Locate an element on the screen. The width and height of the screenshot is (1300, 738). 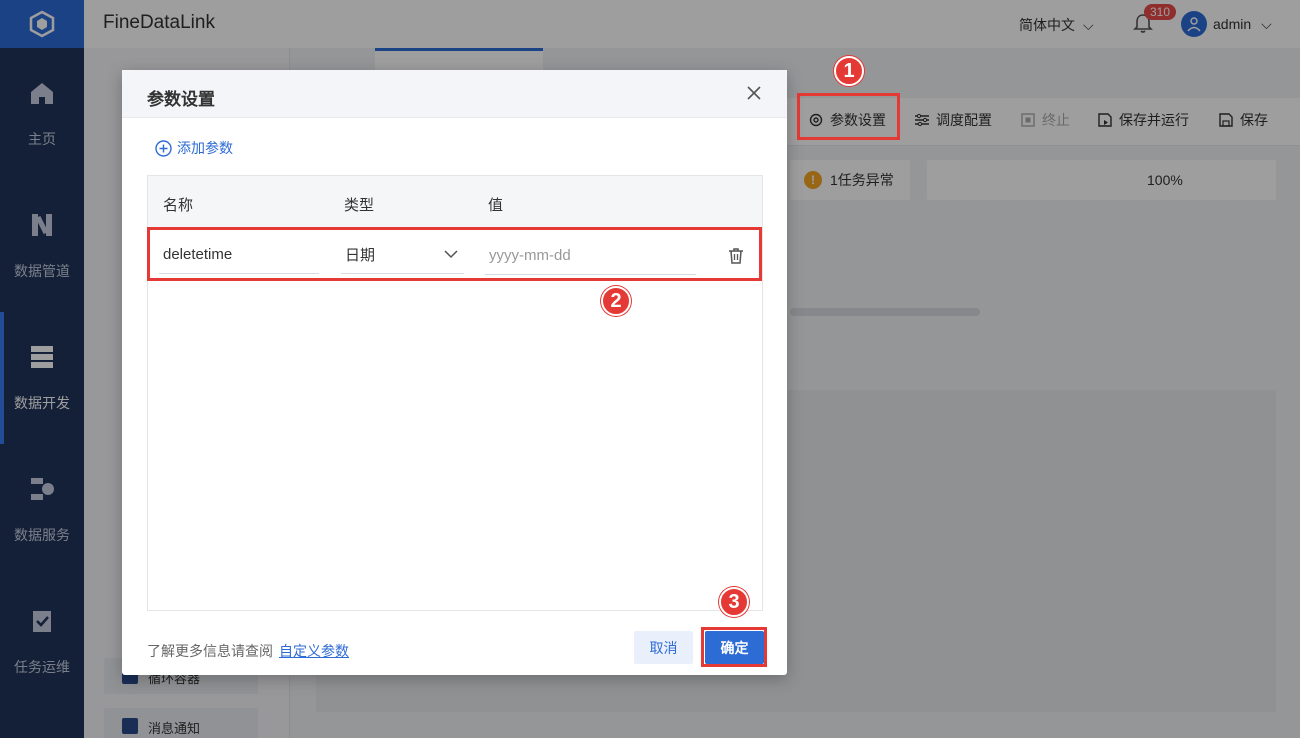
help-text-label: 了解更多信息请查阅 is located at coordinates (210, 651).